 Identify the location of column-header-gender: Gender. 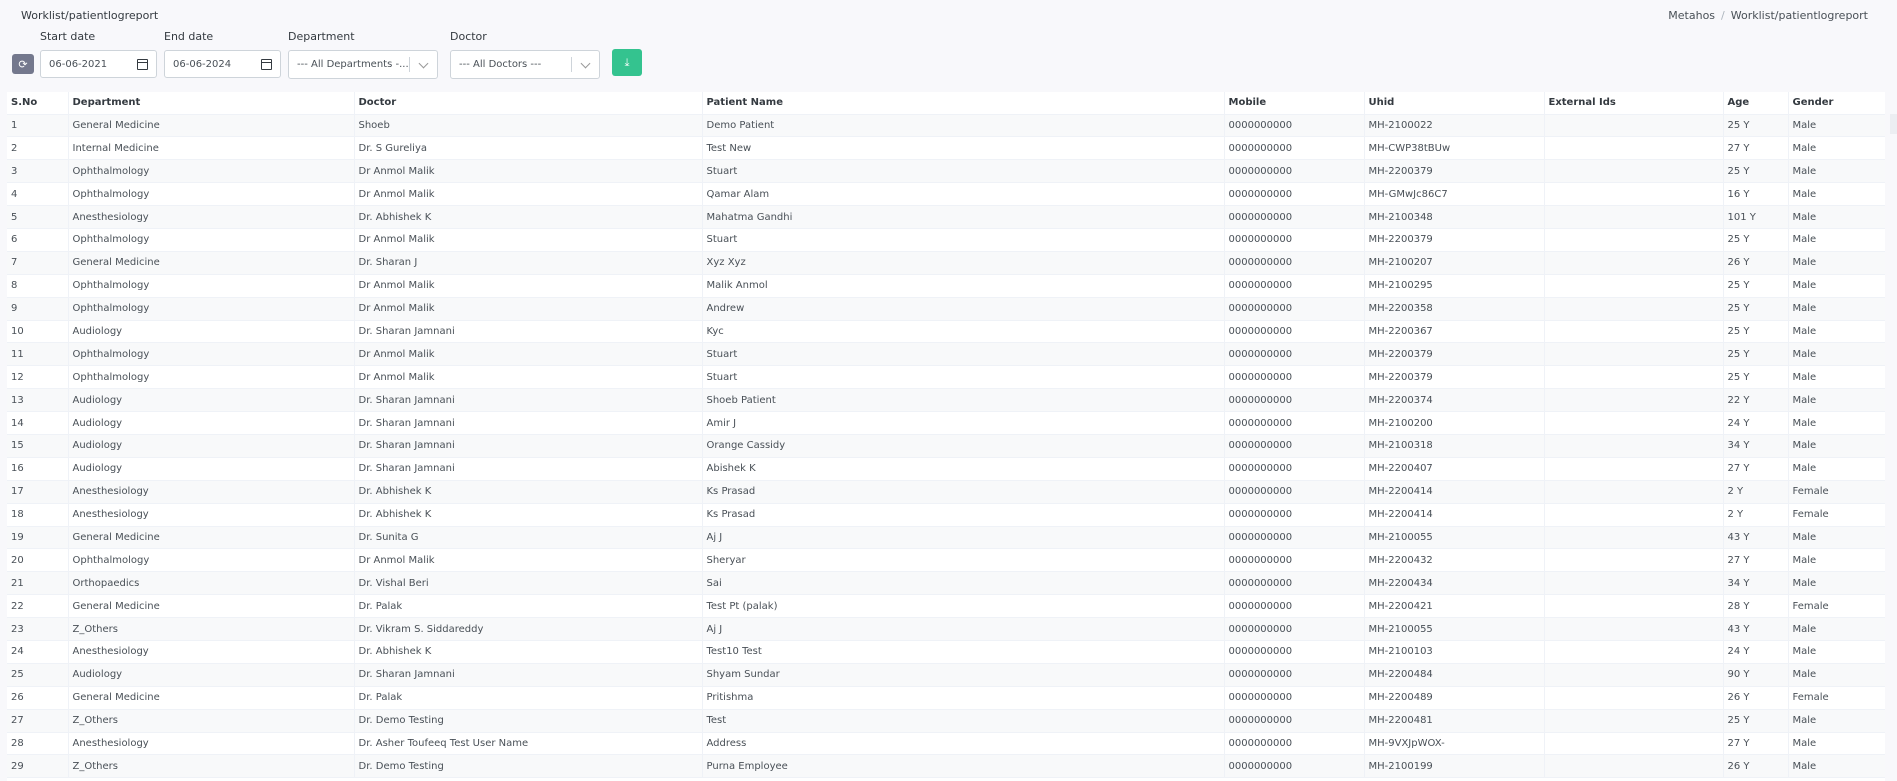
(1836, 103).